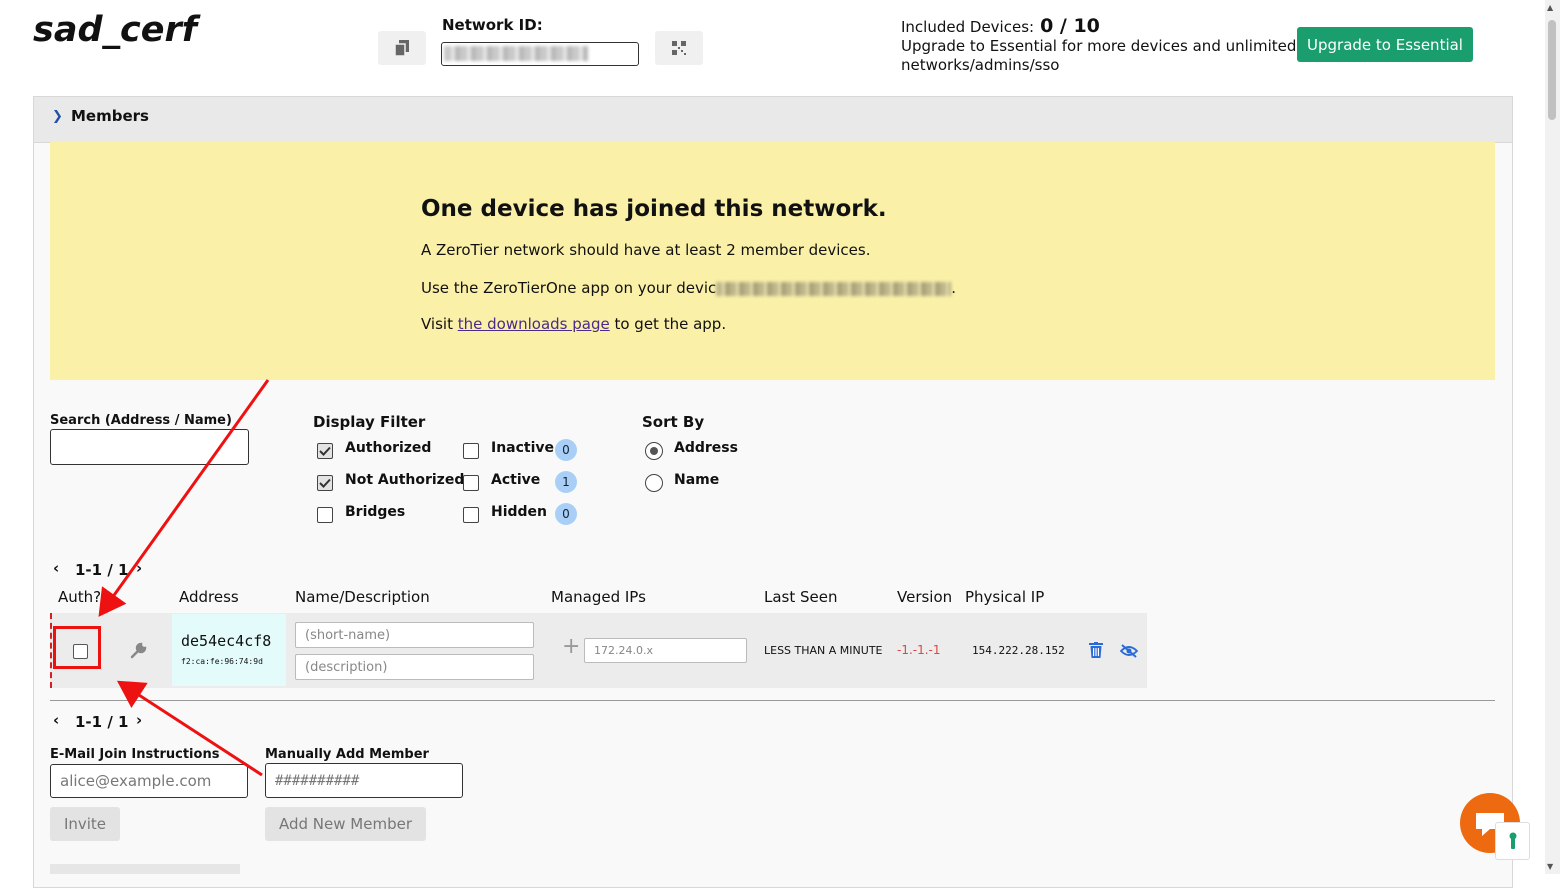  I want to click on scrollbar, so click(1552, 437).